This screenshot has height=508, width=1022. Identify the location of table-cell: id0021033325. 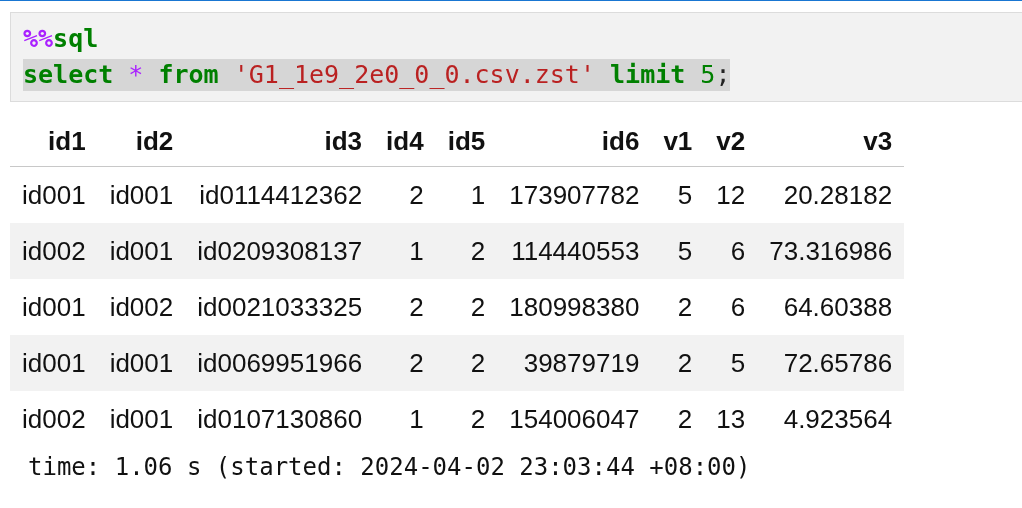
(280, 307).